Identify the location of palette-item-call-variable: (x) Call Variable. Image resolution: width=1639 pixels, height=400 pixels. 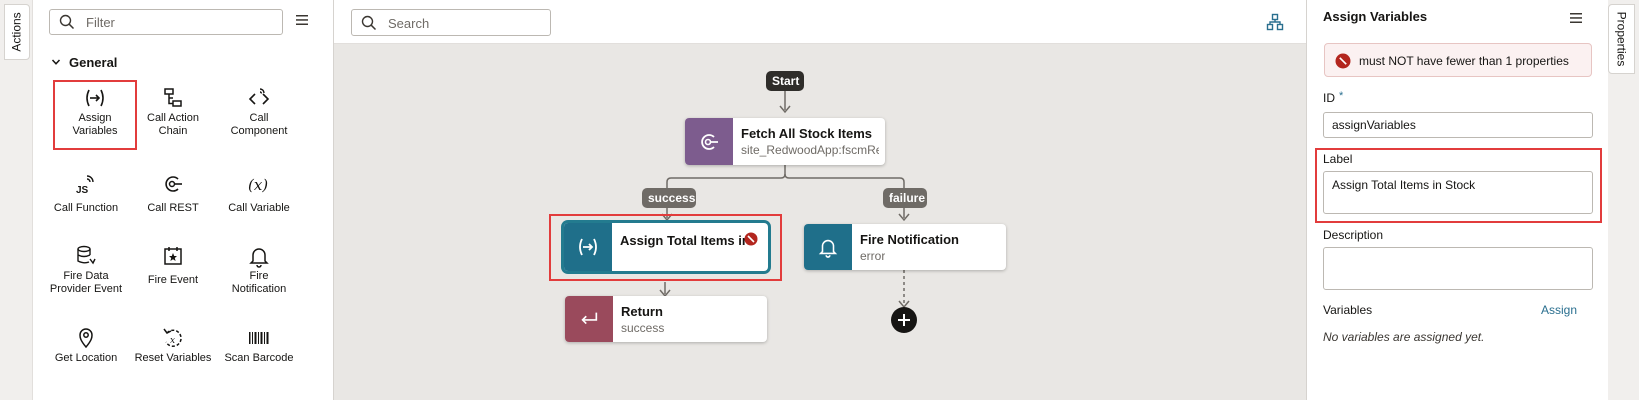
(259, 201).